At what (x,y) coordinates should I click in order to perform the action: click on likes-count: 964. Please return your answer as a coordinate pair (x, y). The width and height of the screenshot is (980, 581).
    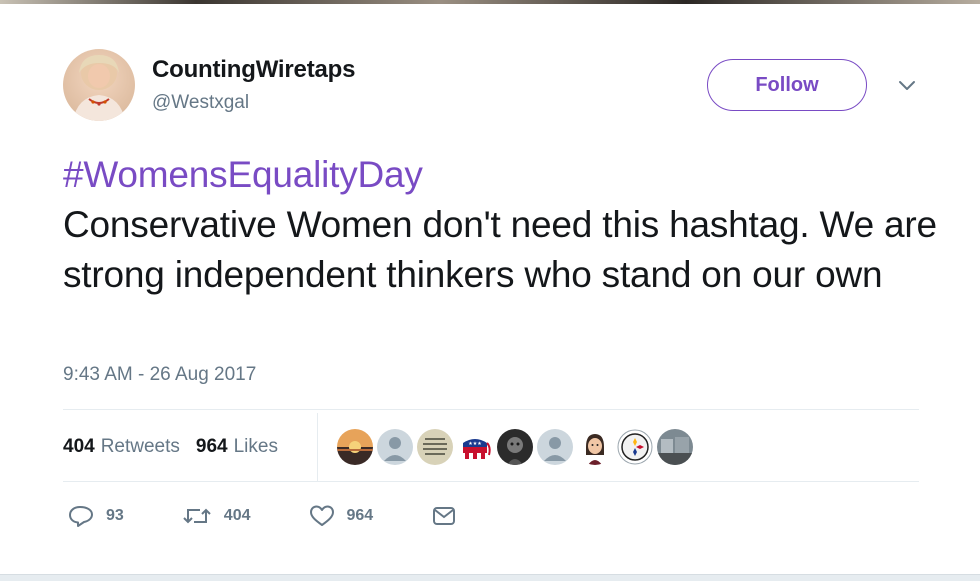
    Looking at the image, I should click on (211, 446).